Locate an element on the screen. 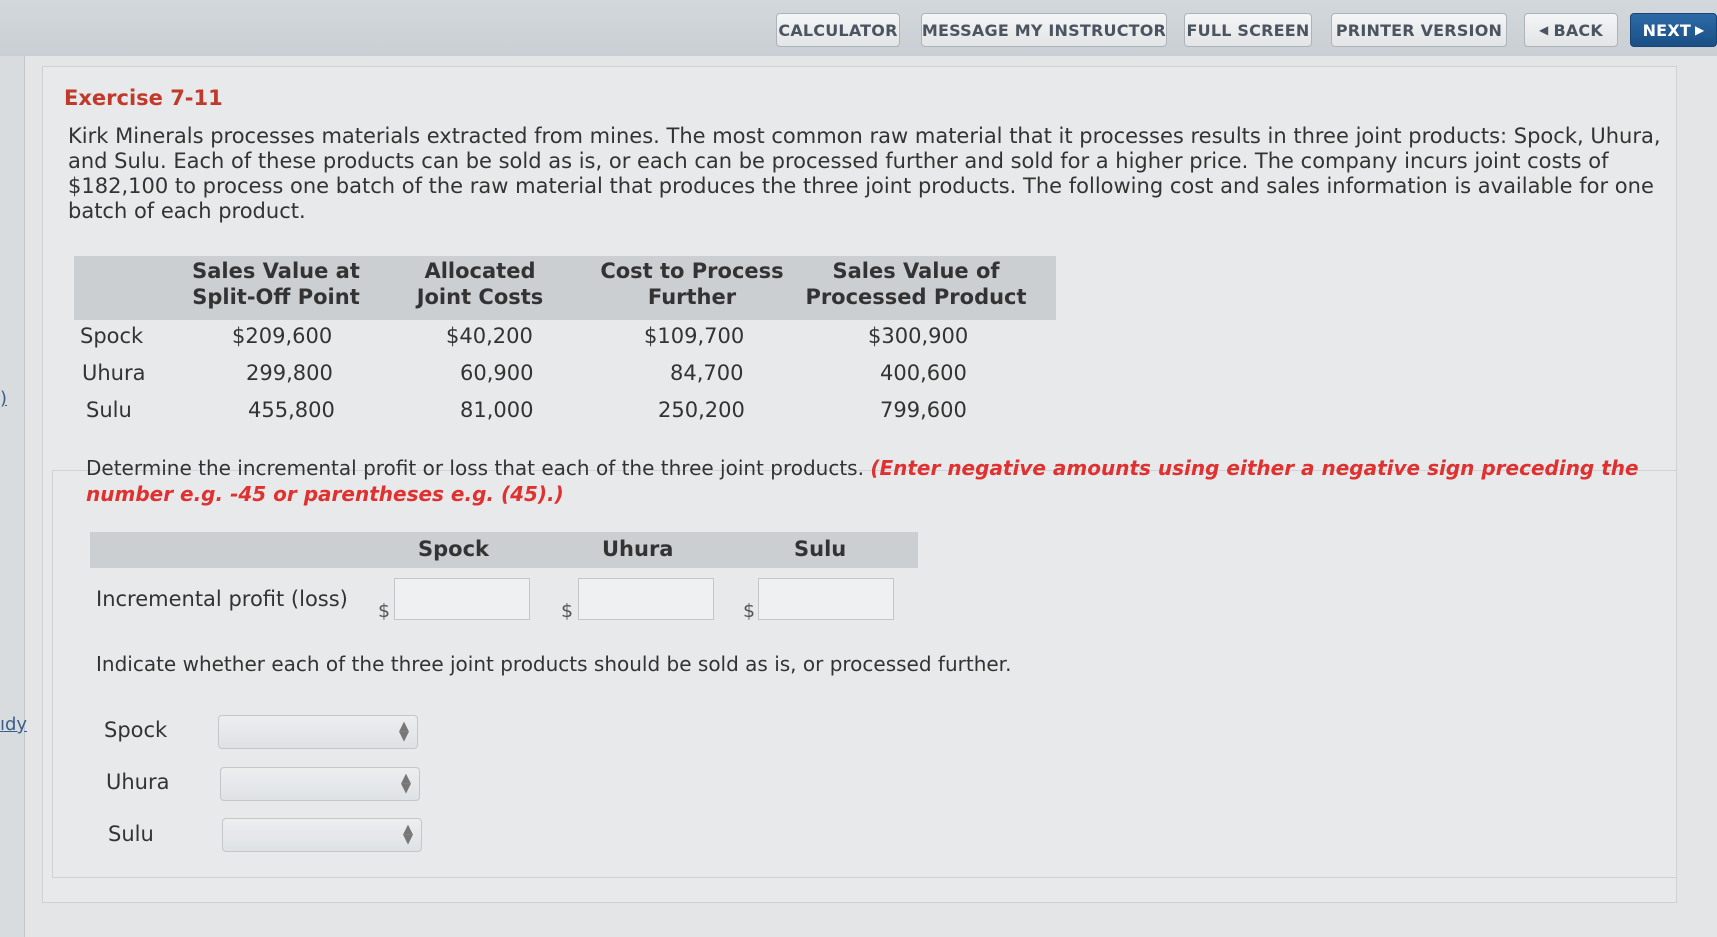  cell-spock-split-off: $209,600 is located at coordinates (282, 336).